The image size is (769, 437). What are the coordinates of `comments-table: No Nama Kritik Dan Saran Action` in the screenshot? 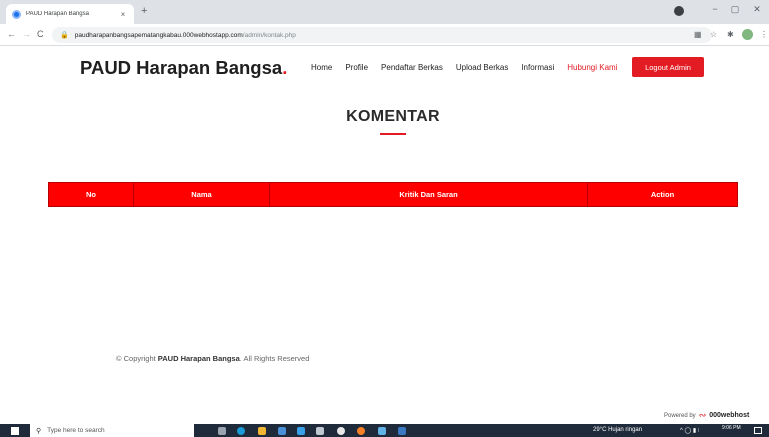 It's located at (393, 194).